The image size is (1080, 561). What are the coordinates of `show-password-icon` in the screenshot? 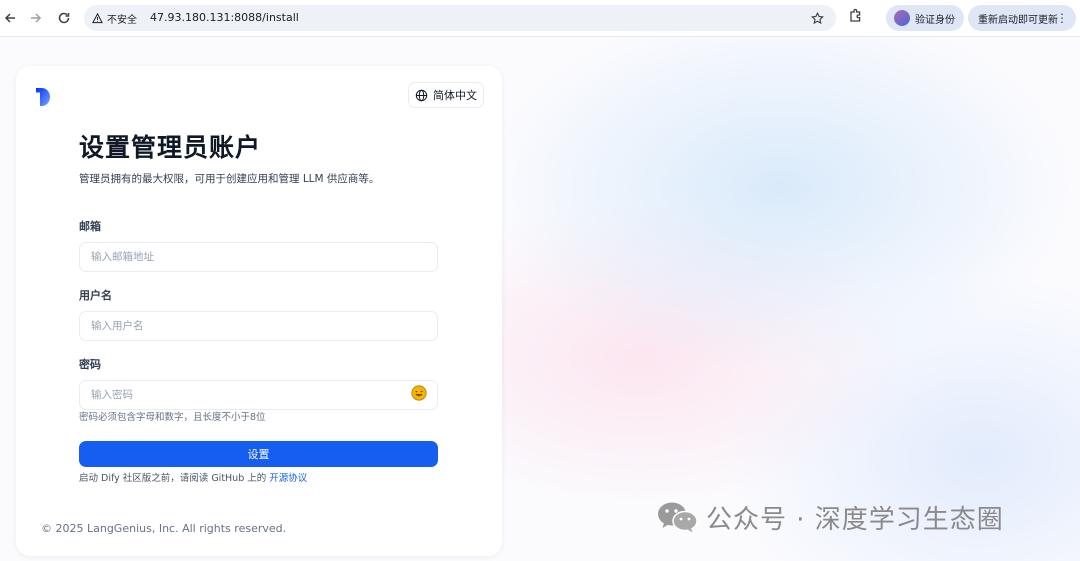 It's located at (419, 393).